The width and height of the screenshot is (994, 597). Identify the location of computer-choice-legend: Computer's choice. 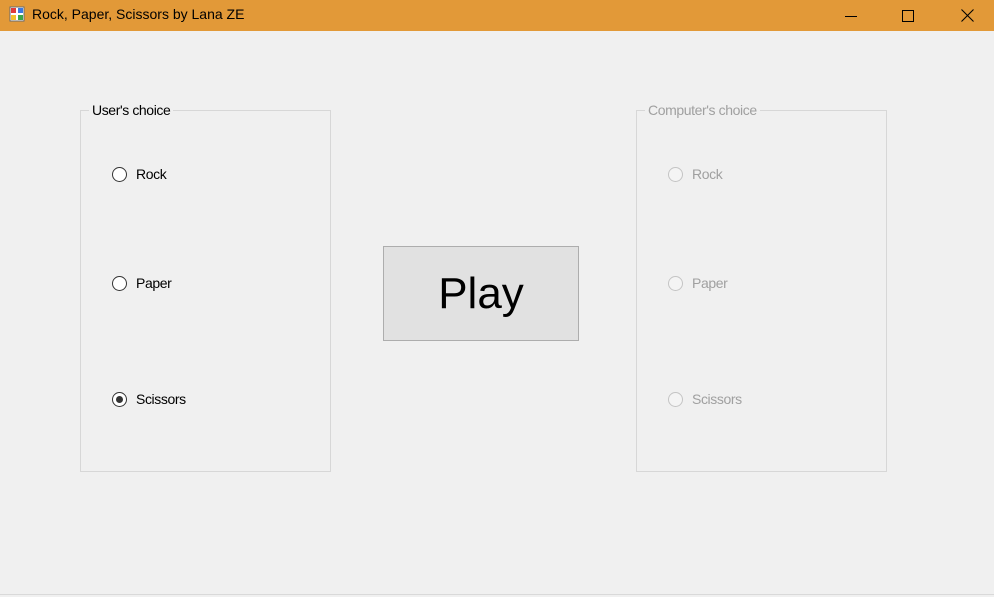
(702, 110).